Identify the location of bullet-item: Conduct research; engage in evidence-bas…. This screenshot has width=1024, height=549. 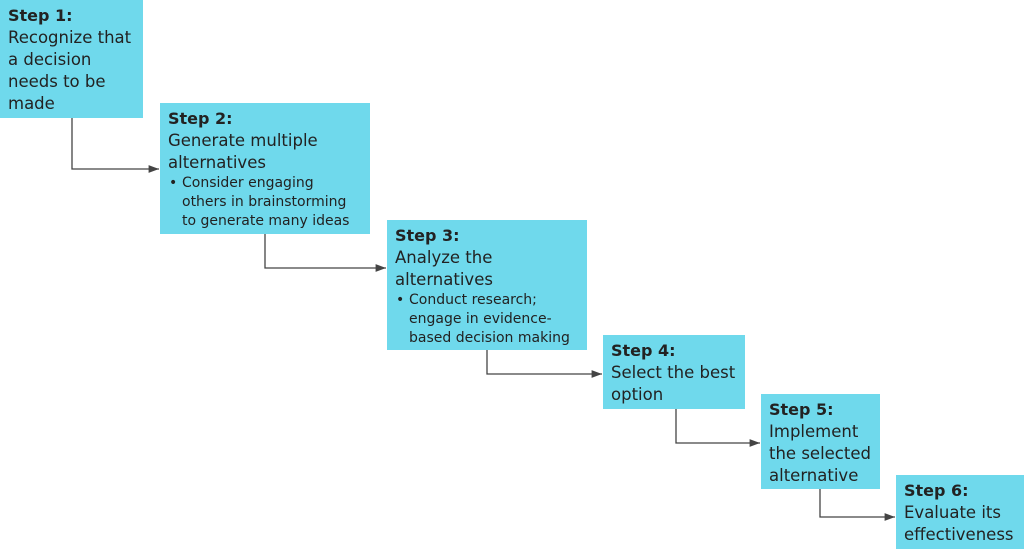
(487, 319).